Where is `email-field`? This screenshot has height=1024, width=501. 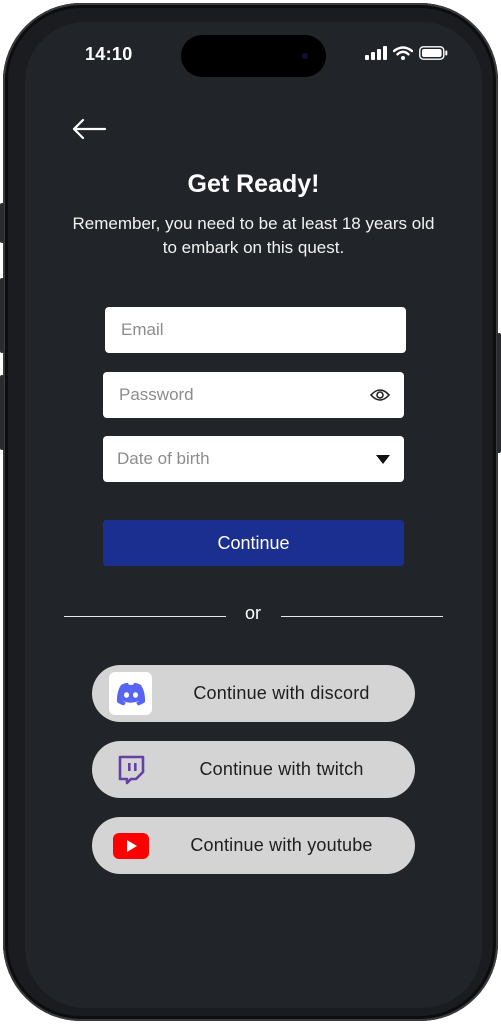
email-field is located at coordinates (255, 330).